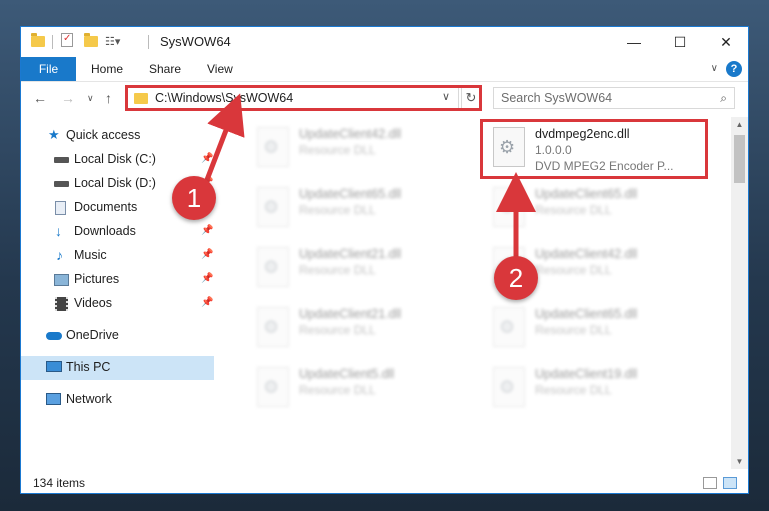  Describe the element at coordinates (54, 336) in the screenshot. I see `cloud-icon` at that location.